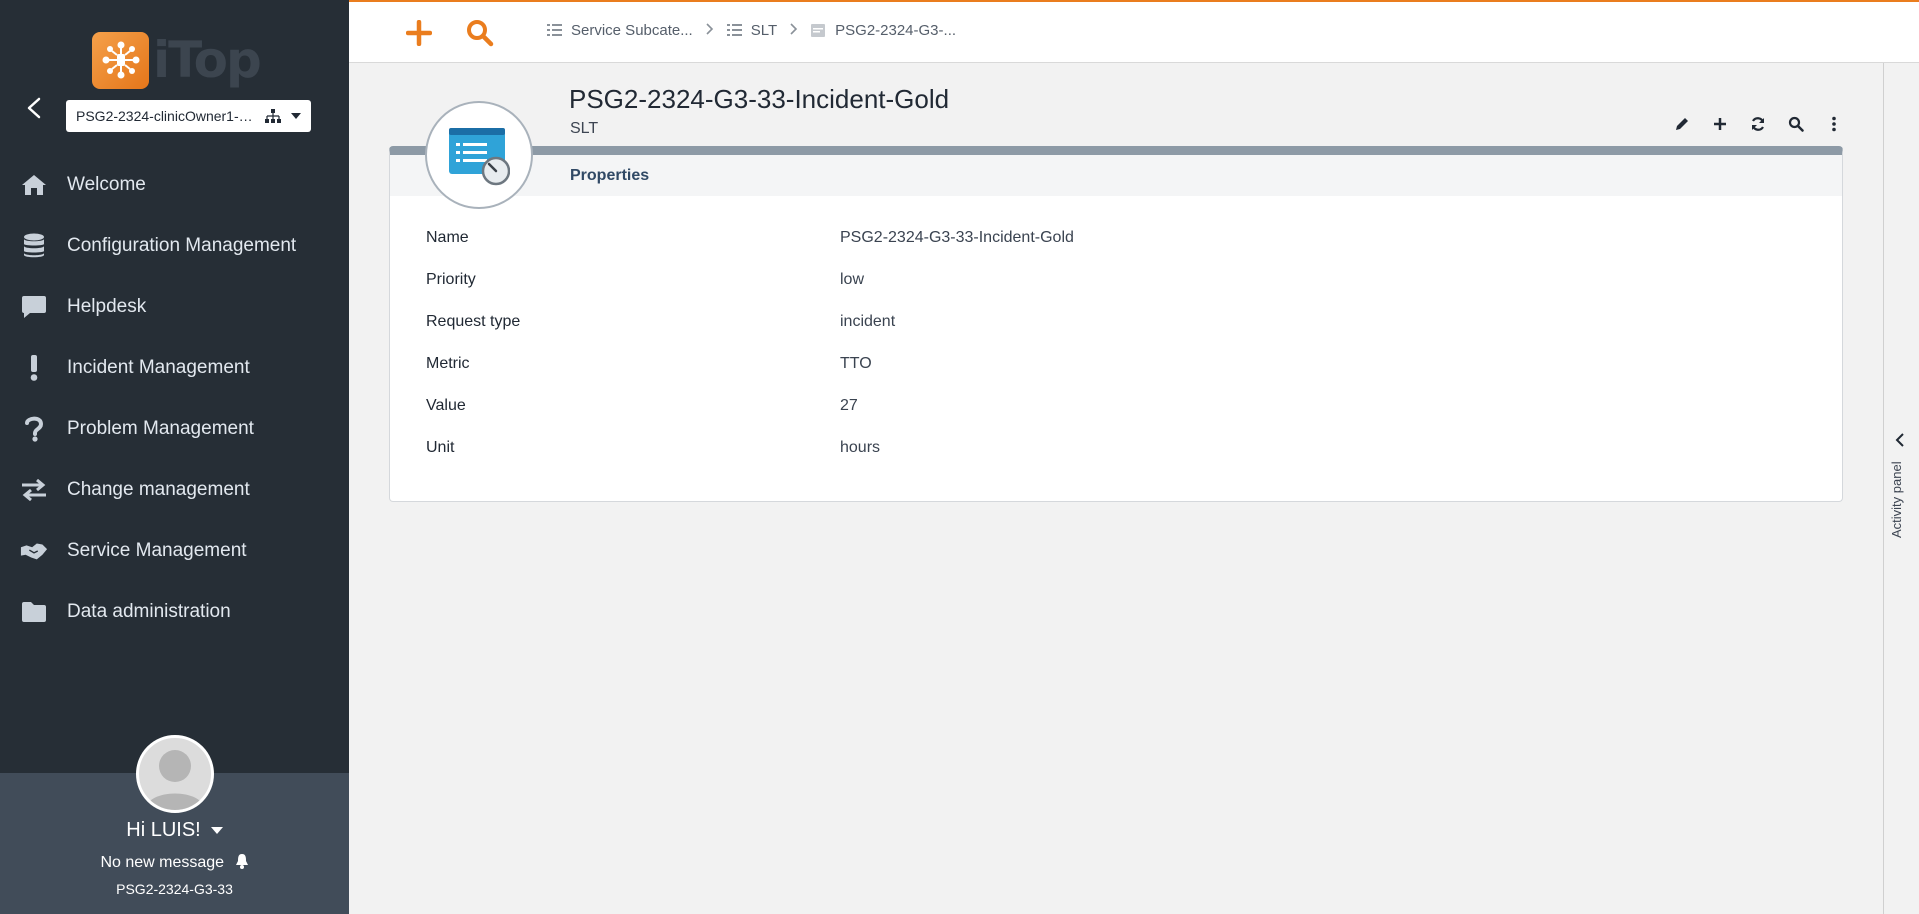 The height and width of the screenshot is (914, 1919). I want to click on object-class: SLT, so click(584, 128).